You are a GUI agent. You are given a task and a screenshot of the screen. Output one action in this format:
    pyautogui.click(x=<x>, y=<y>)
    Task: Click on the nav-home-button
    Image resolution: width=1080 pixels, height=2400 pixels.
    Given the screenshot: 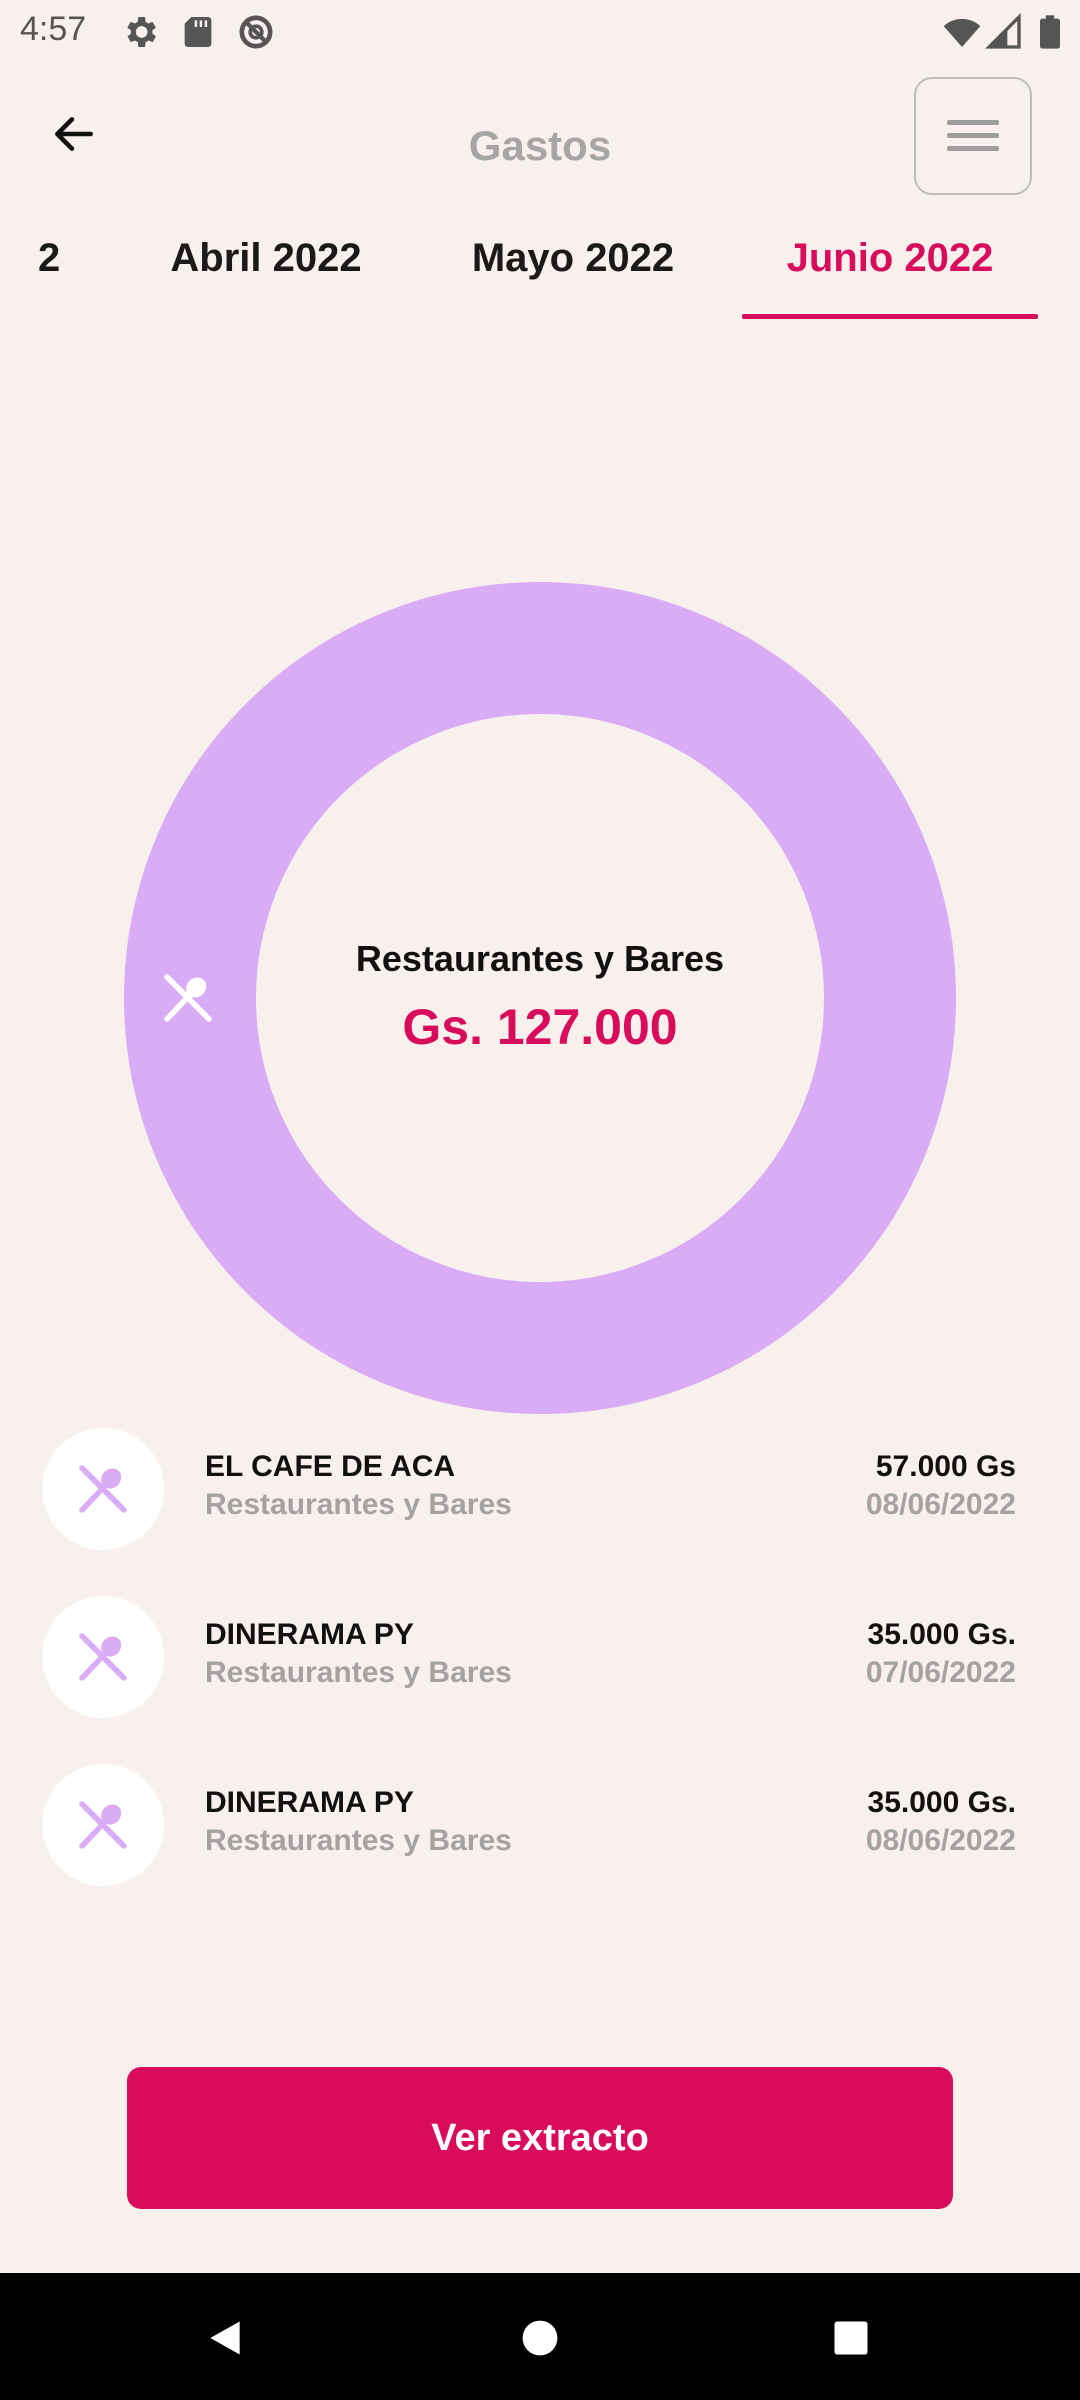 What is the action you would take?
    pyautogui.click(x=540, y=2338)
    